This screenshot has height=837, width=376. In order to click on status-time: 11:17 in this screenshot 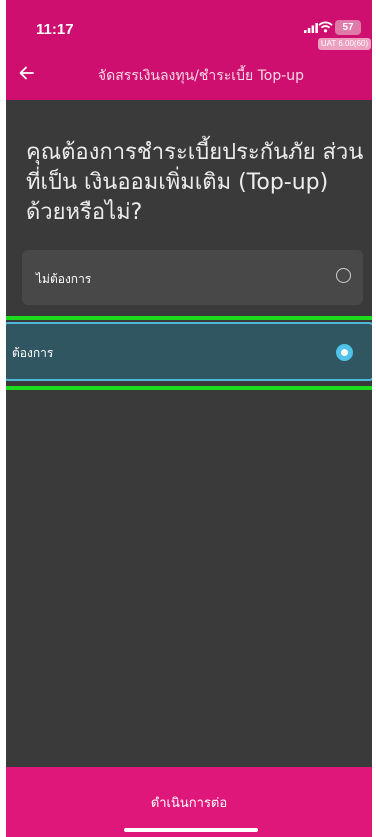, I will do `click(55, 29)`.